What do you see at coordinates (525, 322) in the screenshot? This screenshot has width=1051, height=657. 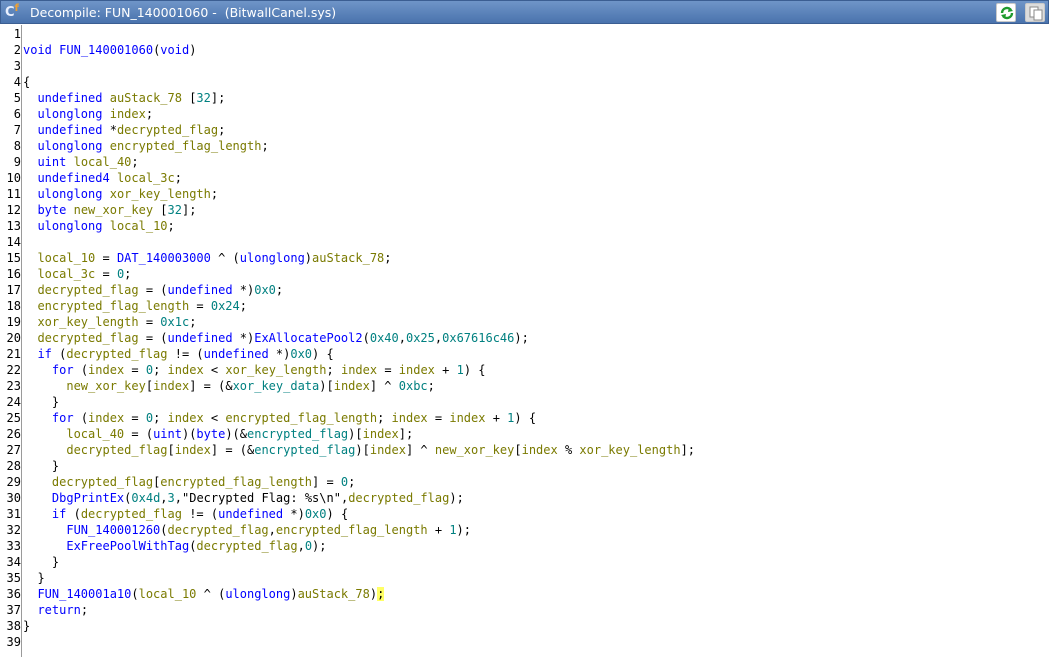 I see `code-line: 19 xor_key_length = 0x1c;` at bounding box center [525, 322].